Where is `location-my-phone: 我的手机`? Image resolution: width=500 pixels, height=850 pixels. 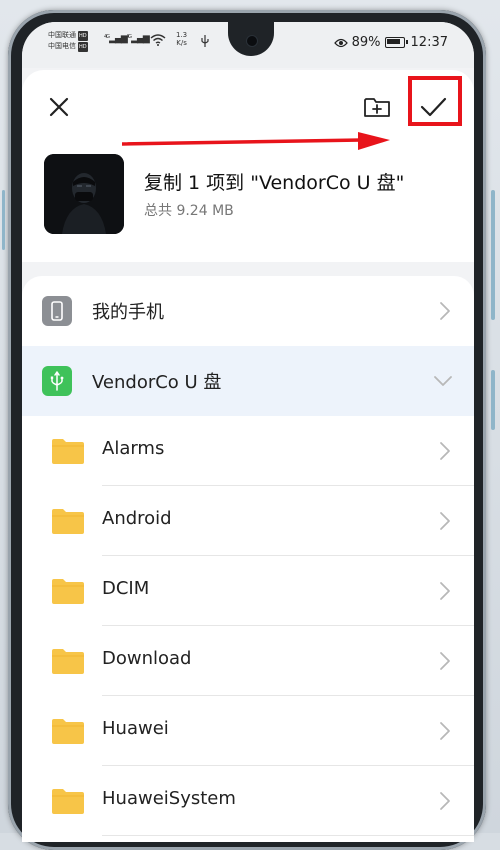 location-my-phone: 我的手机 is located at coordinates (248, 311).